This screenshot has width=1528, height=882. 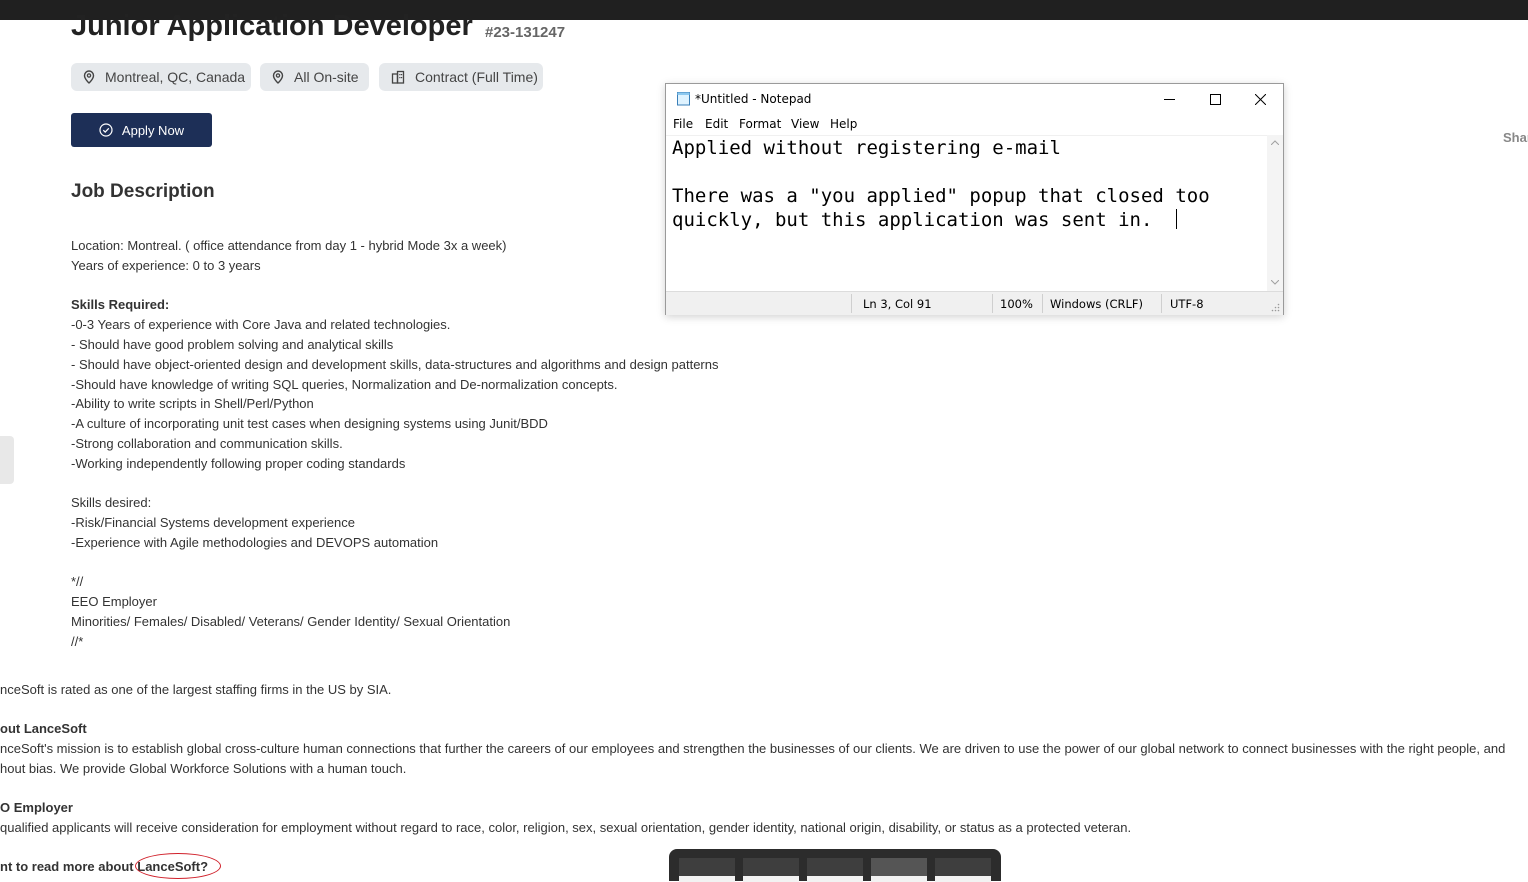 I want to click on description-line: //*, so click(x=77, y=641).